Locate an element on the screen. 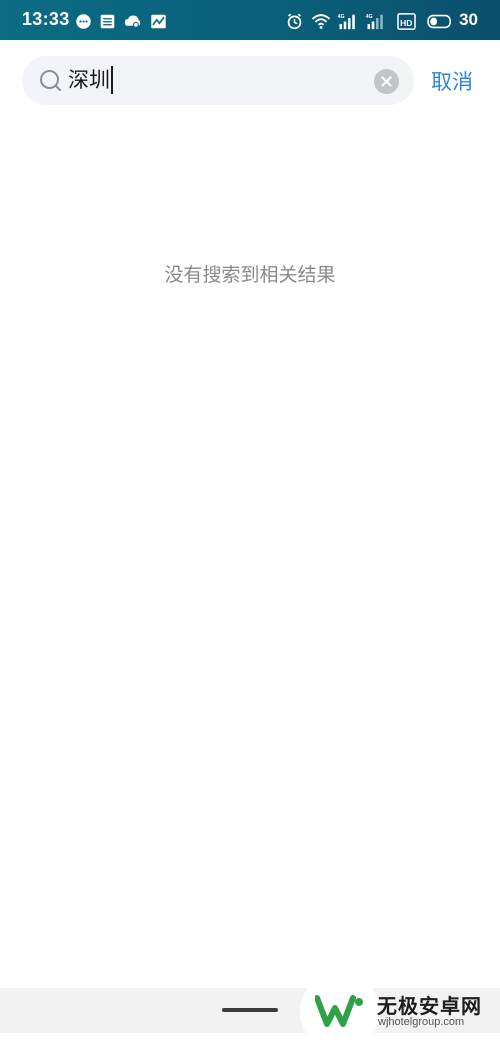  list-icon is located at coordinates (107, 21).